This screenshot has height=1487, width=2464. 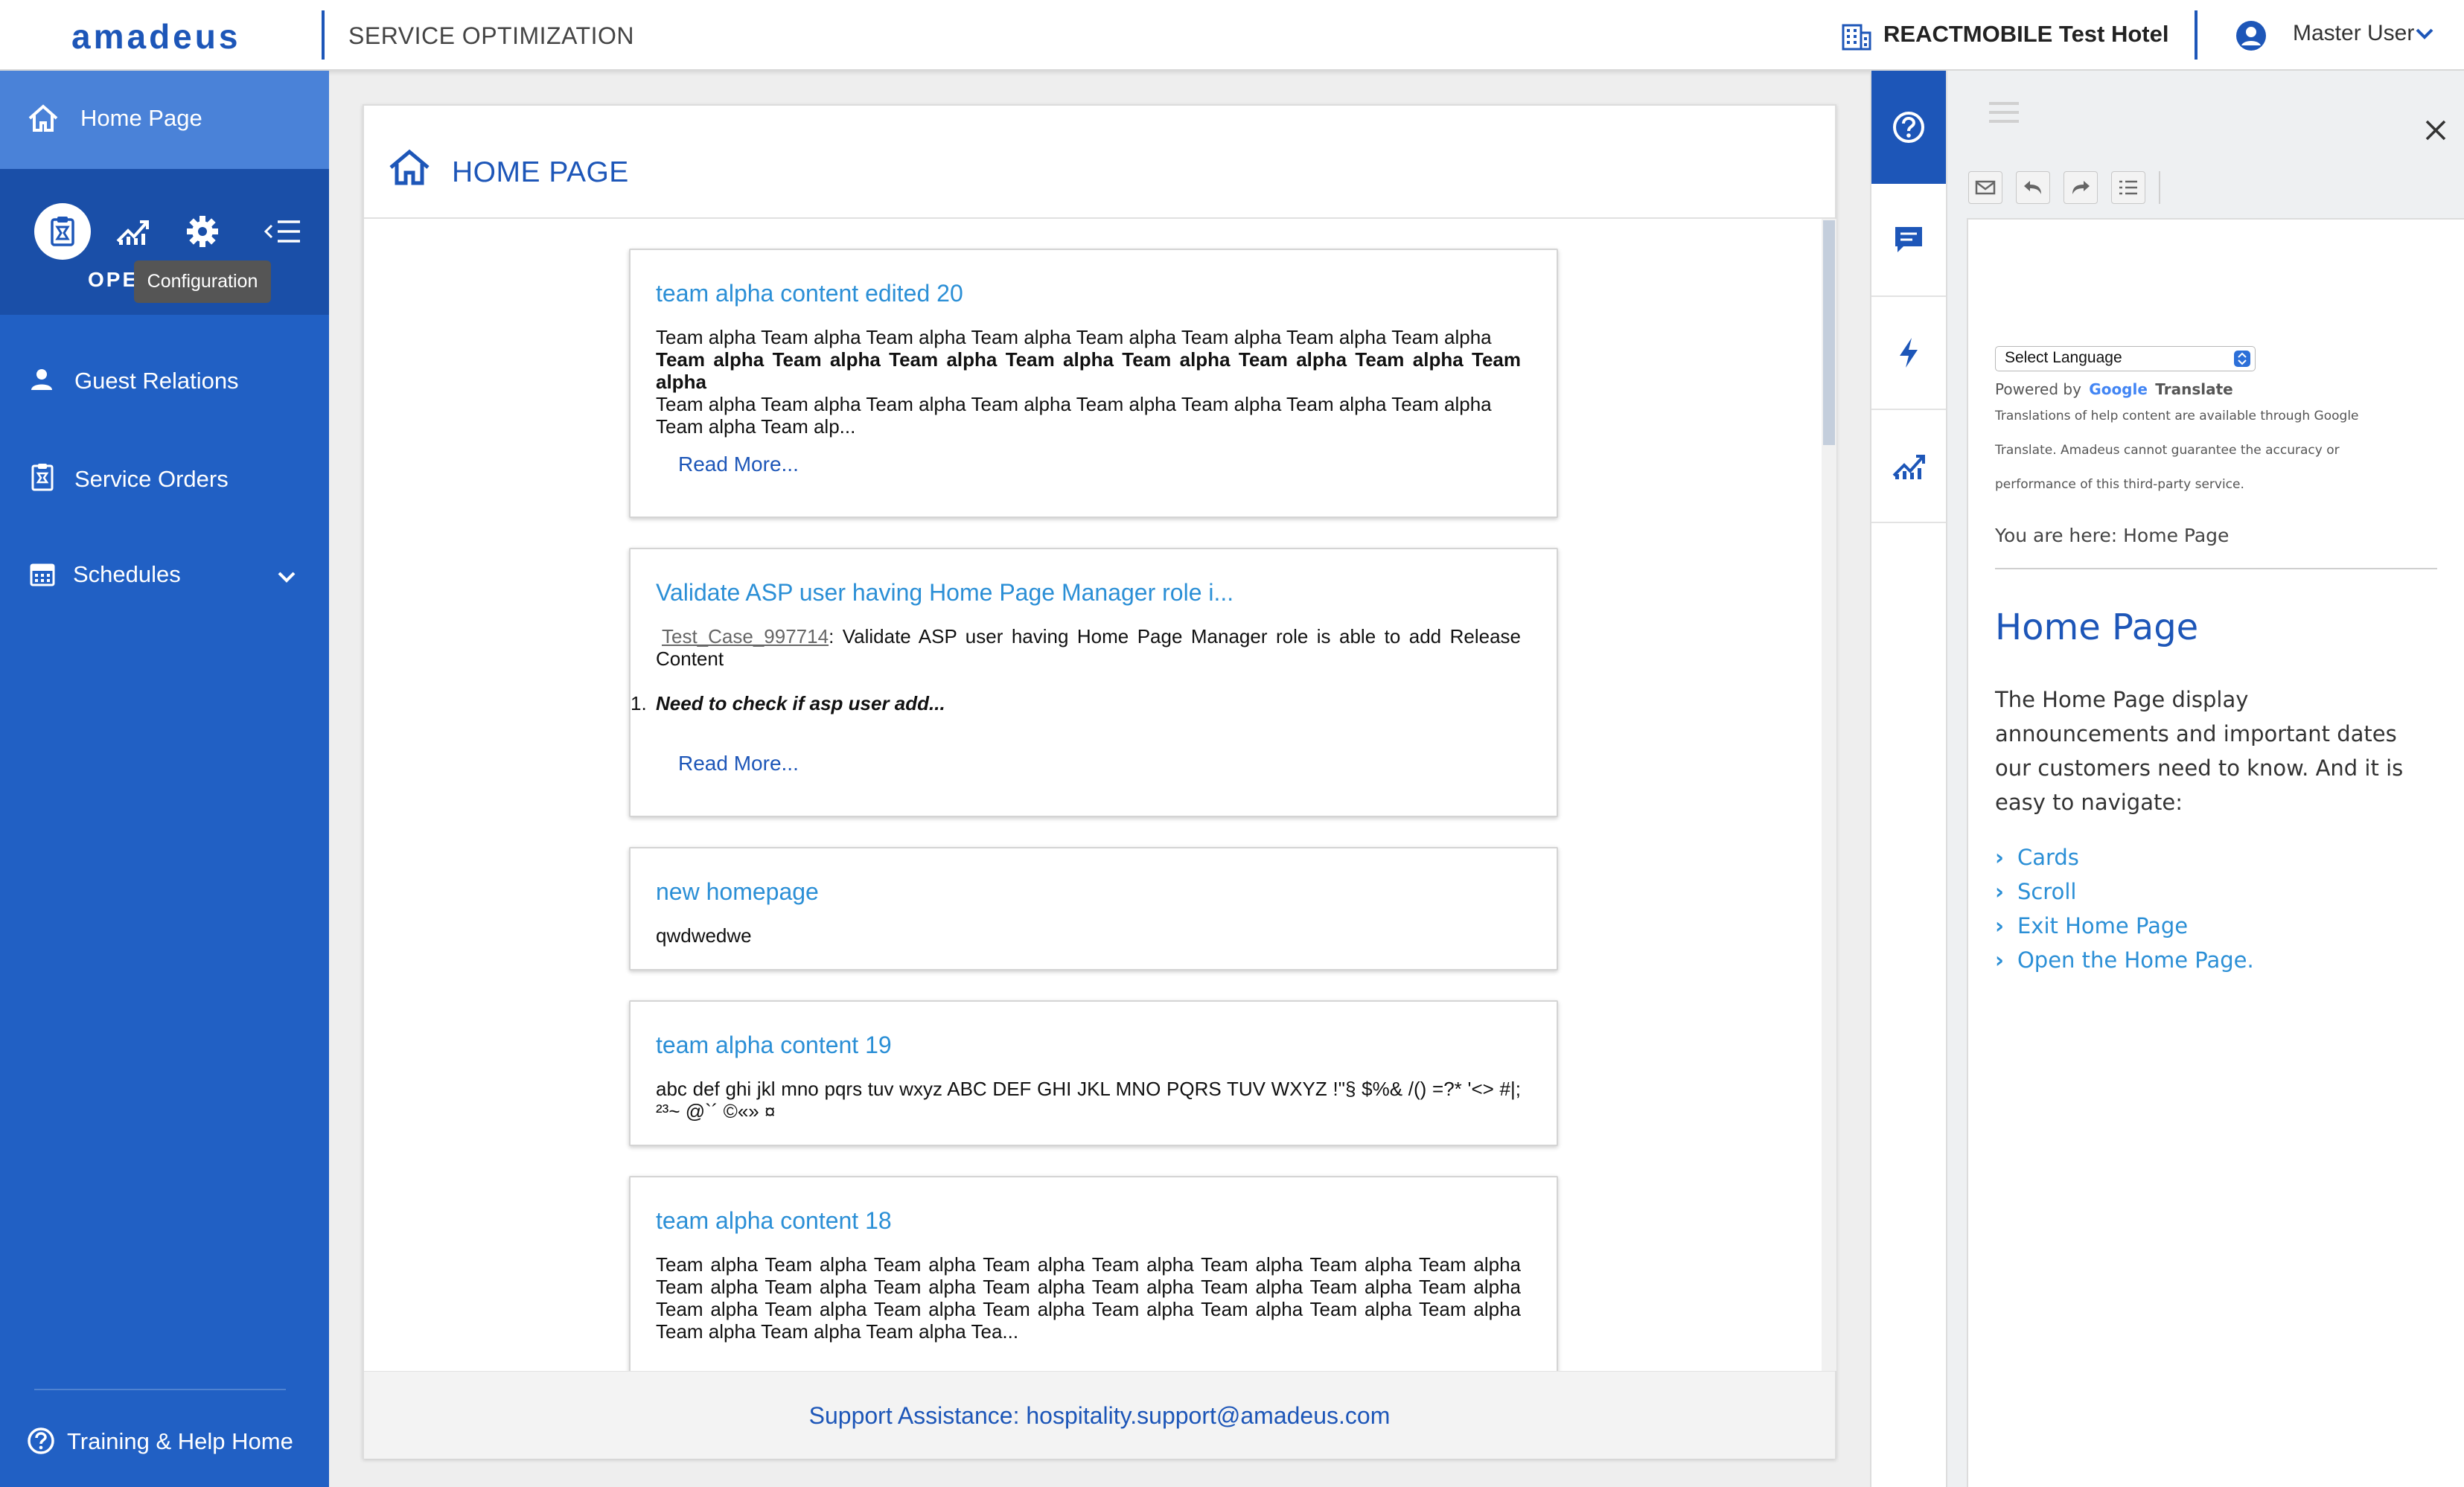 I want to click on translate-label: Translate, so click(x=2194, y=389).